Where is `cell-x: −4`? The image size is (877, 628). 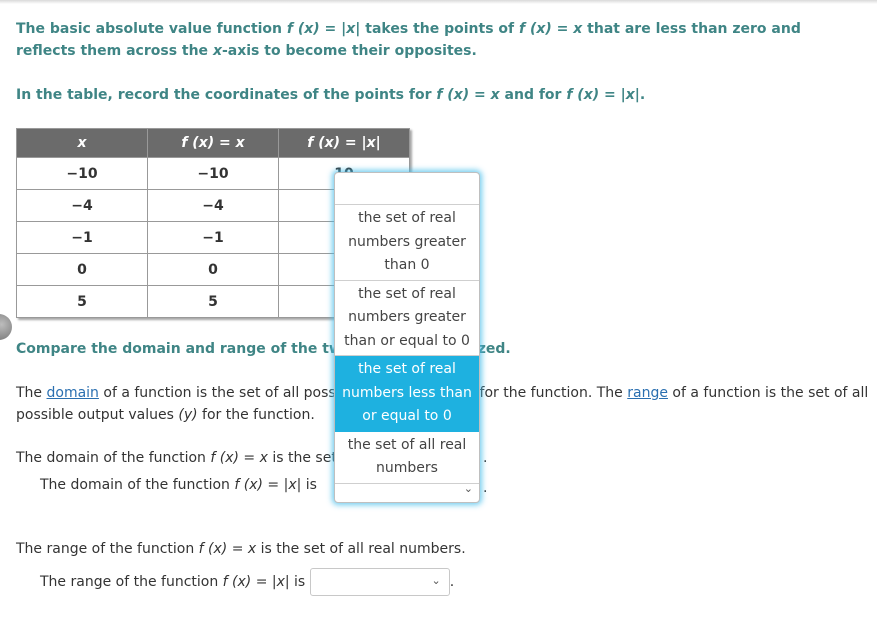
cell-x: −4 is located at coordinates (82, 205).